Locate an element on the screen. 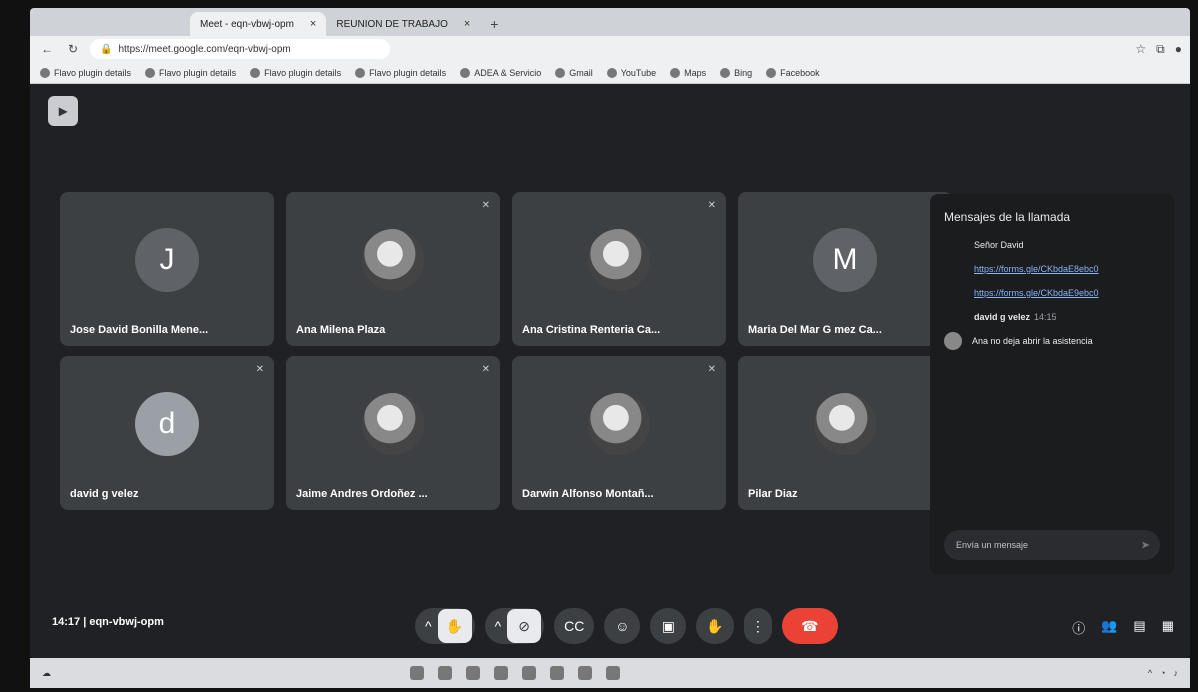 The height and width of the screenshot is (692, 1198). tab-meet: Meet - eqn-vbwj-opm × is located at coordinates (258, 24).